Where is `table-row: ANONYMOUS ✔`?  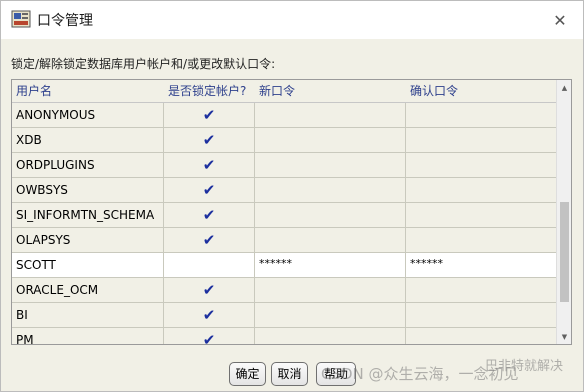 table-row: ANONYMOUS ✔ is located at coordinates (284, 115).